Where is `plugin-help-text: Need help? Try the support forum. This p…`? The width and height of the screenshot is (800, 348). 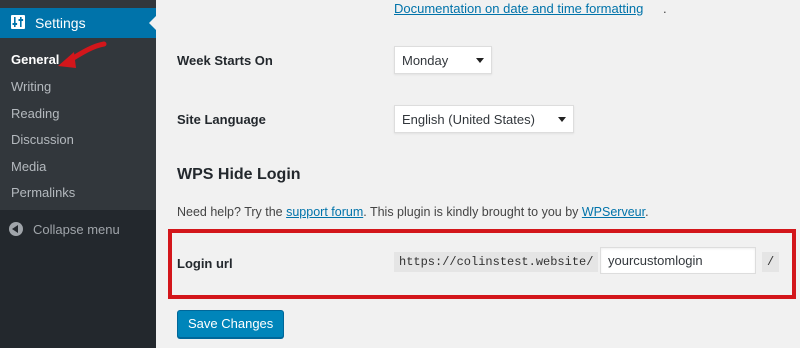
plugin-help-text: Need help? Try the support forum. This p… is located at coordinates (413, 212).